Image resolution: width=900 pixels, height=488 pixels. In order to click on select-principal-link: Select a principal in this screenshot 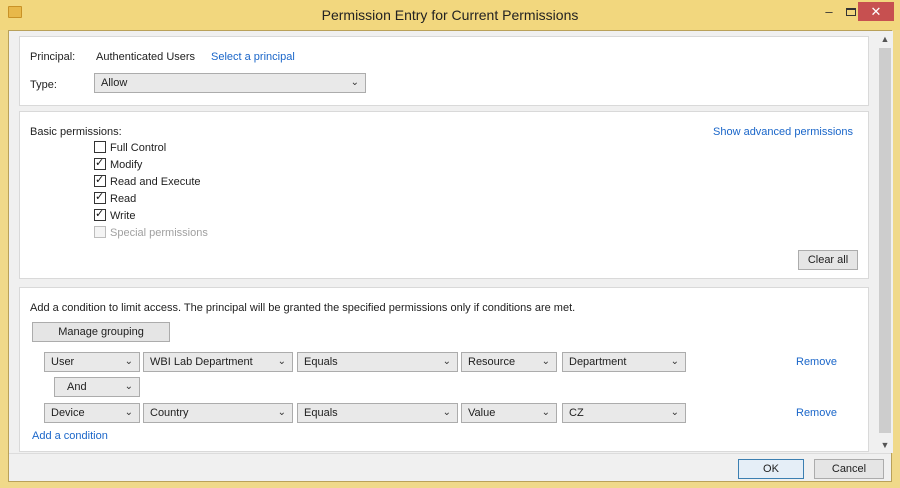, I will do `click(253, 57)`.